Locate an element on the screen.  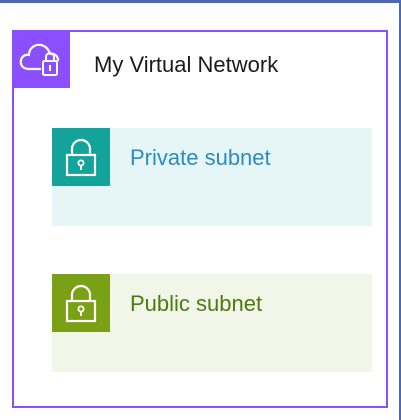
frame-top-border is located at coordinates (200, 1).